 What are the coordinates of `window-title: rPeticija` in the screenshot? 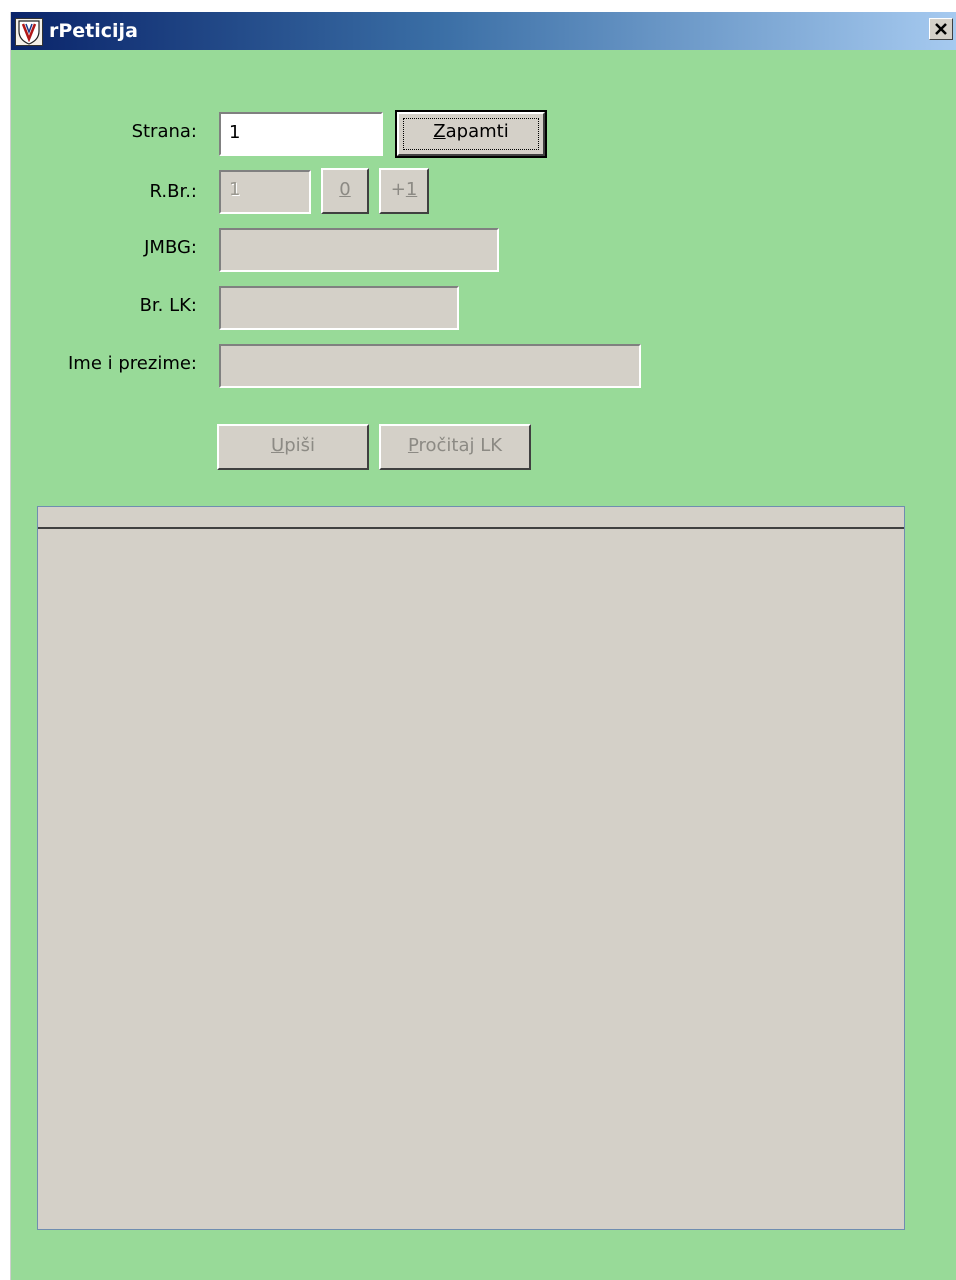 It's located at (93, 31).